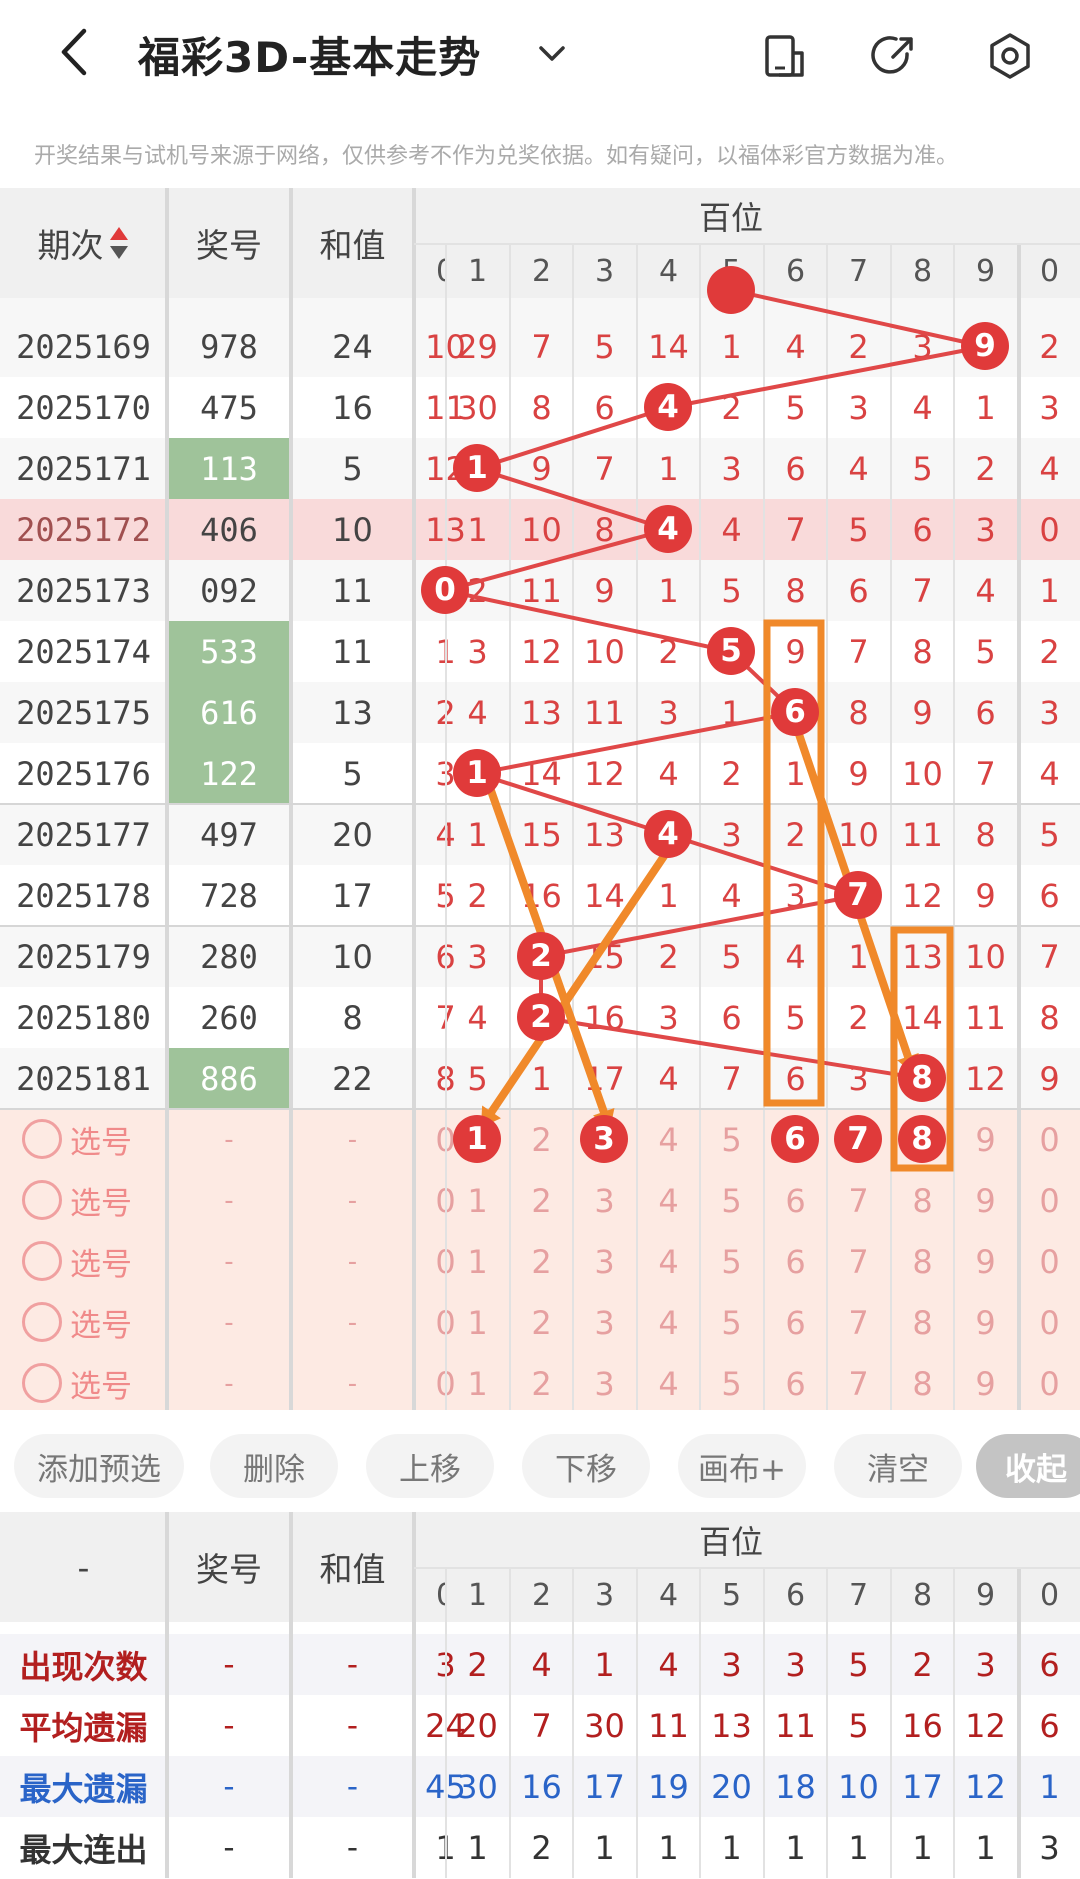 This screenshot has width=1080, height=1879. I want to click on header-issue: 期次, so click(83, 243).